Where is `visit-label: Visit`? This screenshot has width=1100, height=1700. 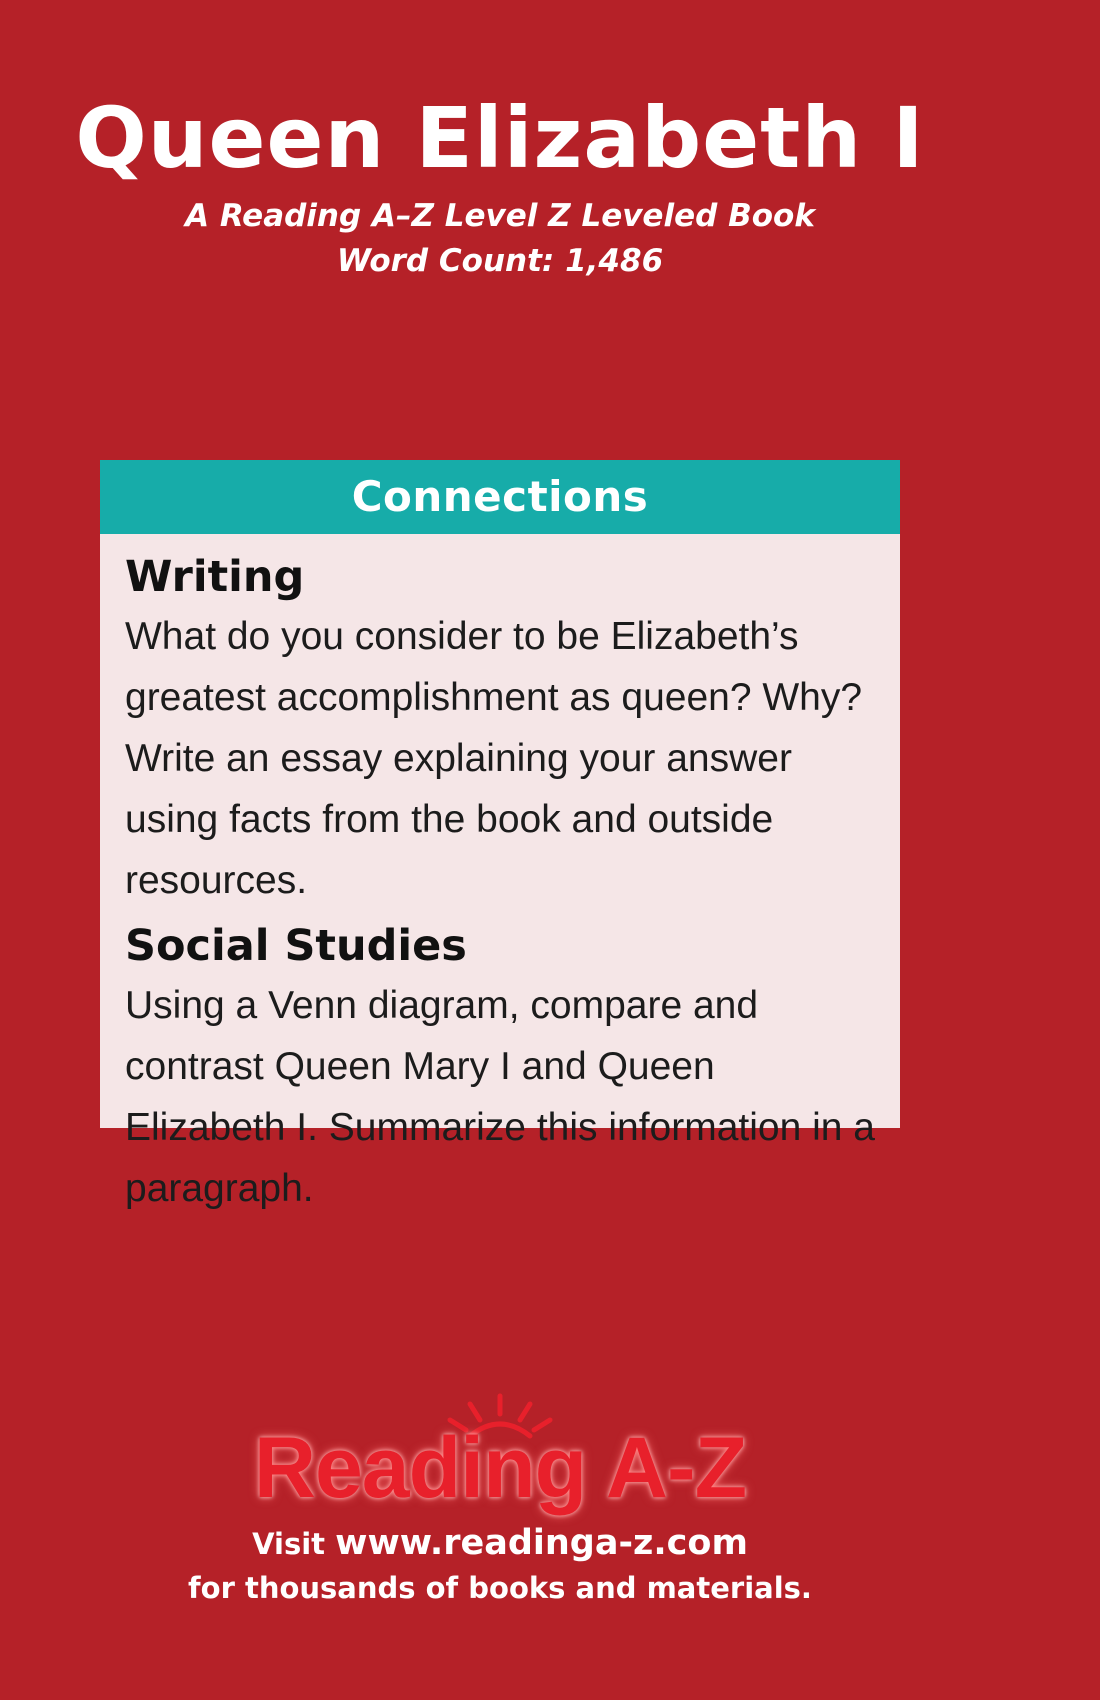 visit-label: Visit is located at coordinates (289, 1544).